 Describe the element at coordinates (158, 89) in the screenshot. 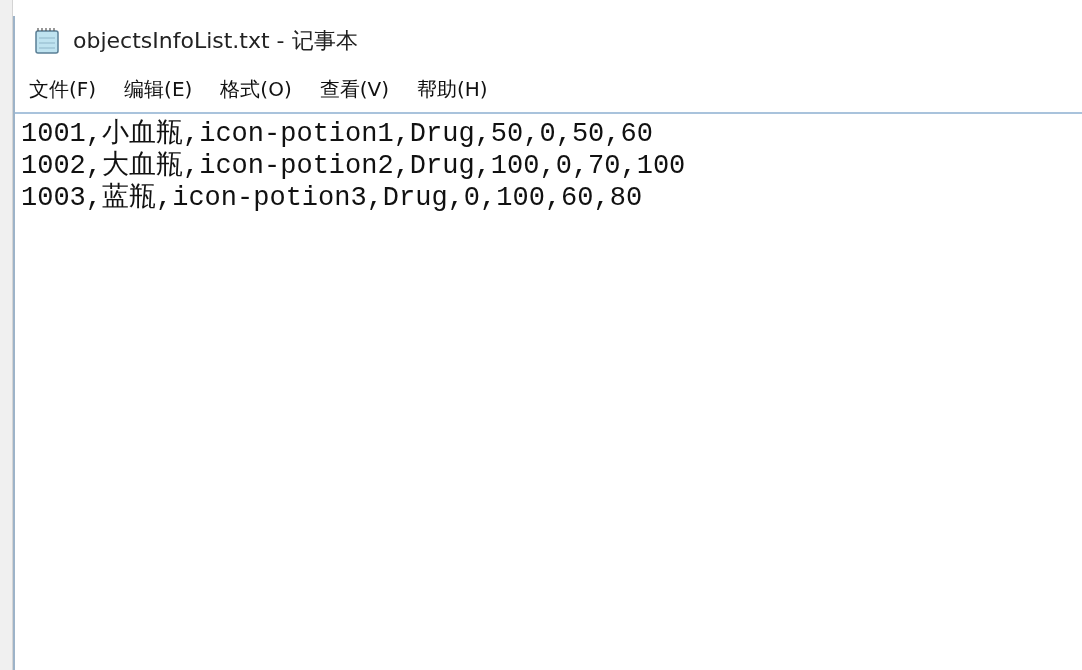

I see `menu-item: 编辑(E)` at that location.